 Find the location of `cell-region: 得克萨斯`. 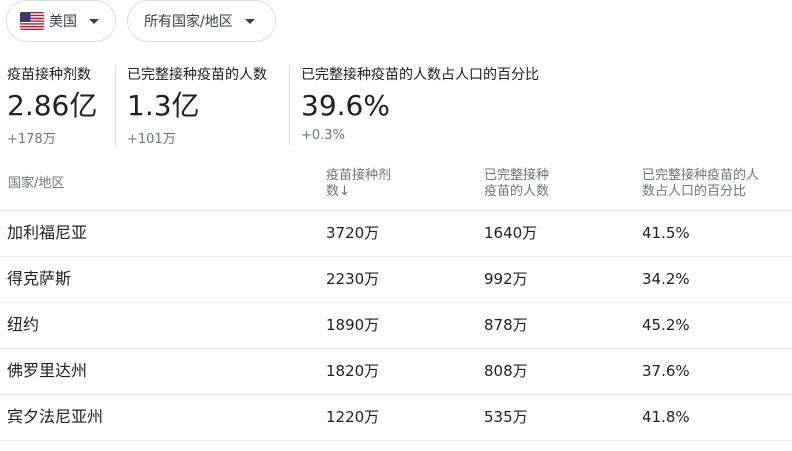

cell-region: 得克萨斯 is located at coordinates (39, 278).